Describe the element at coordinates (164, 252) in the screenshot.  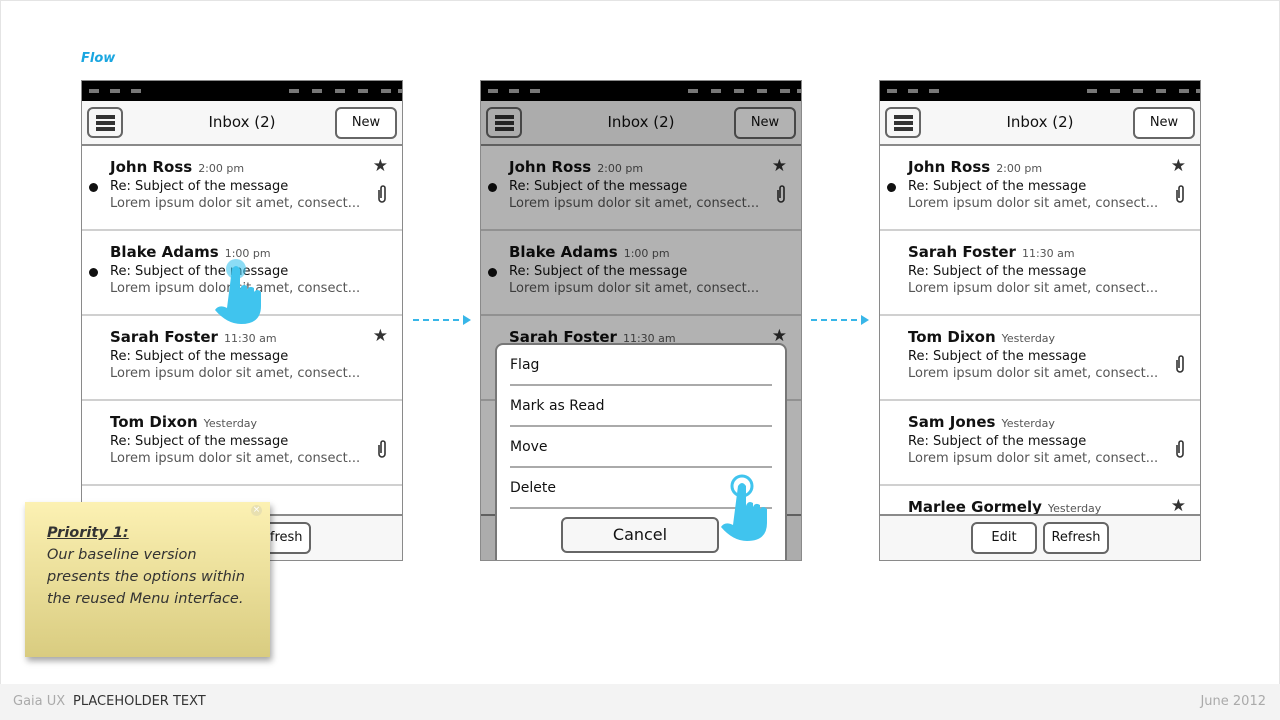
I see `sender: Blake Adams` at that location.